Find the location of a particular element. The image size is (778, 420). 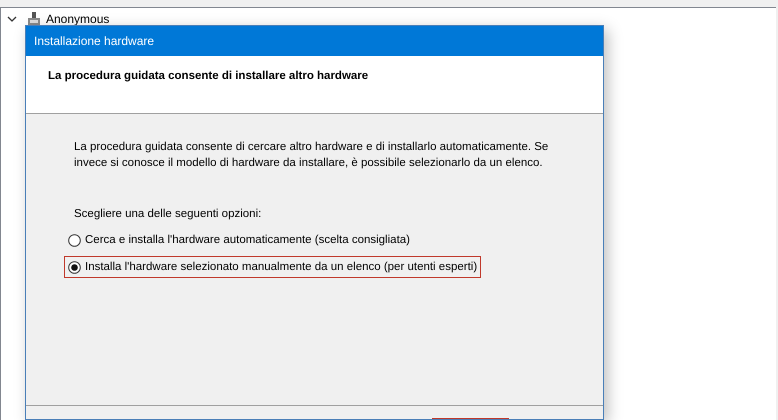

description-text: La procedura guidata consente di cercare altro hardware e di installarlo automaticamente. Se invece si conosce il modello di hardware da installare, è possibile selezionarlo da un elenco. is located at coordinates (312, 155).